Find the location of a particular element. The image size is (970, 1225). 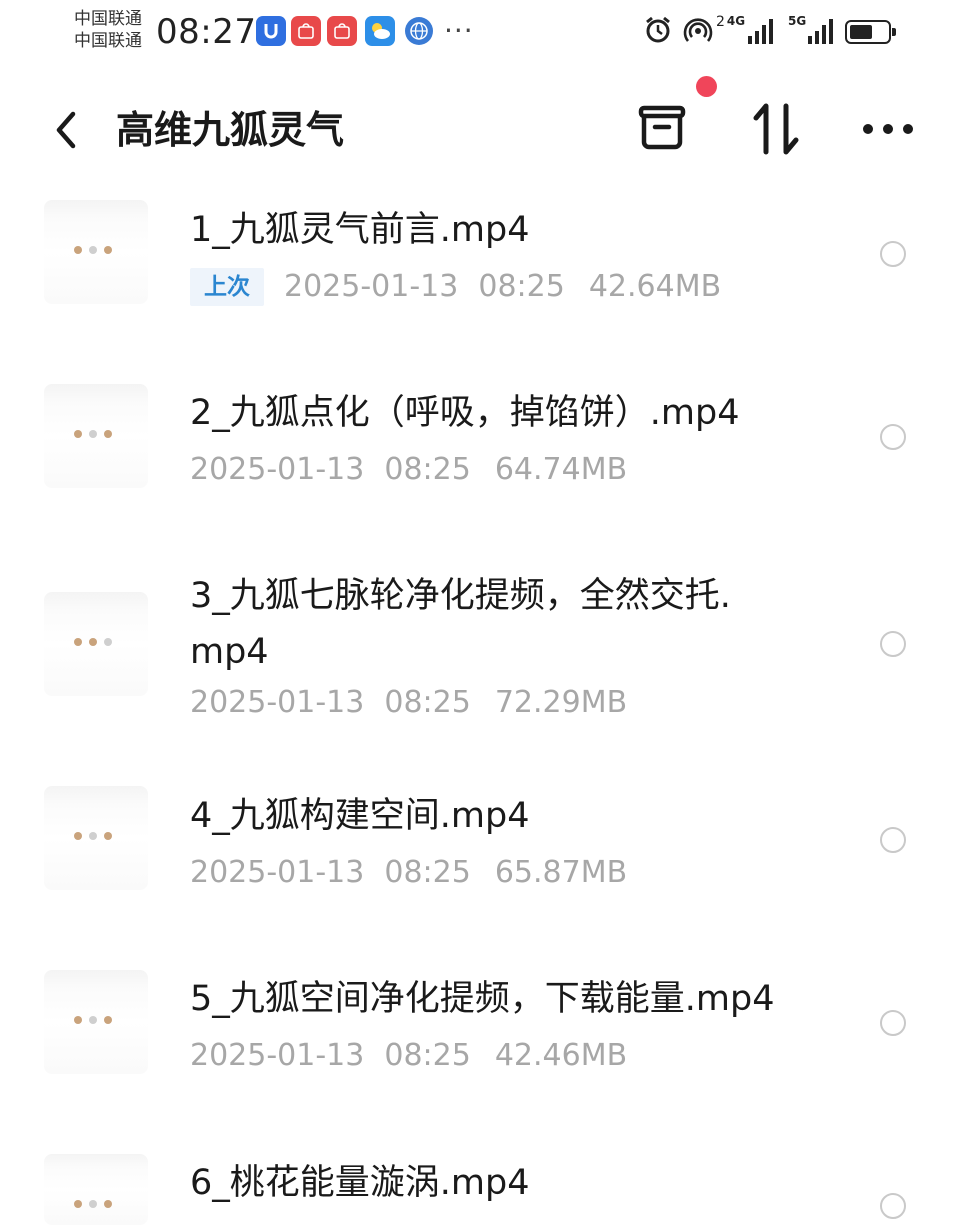

archive-button is located at coordinates (662, 129).